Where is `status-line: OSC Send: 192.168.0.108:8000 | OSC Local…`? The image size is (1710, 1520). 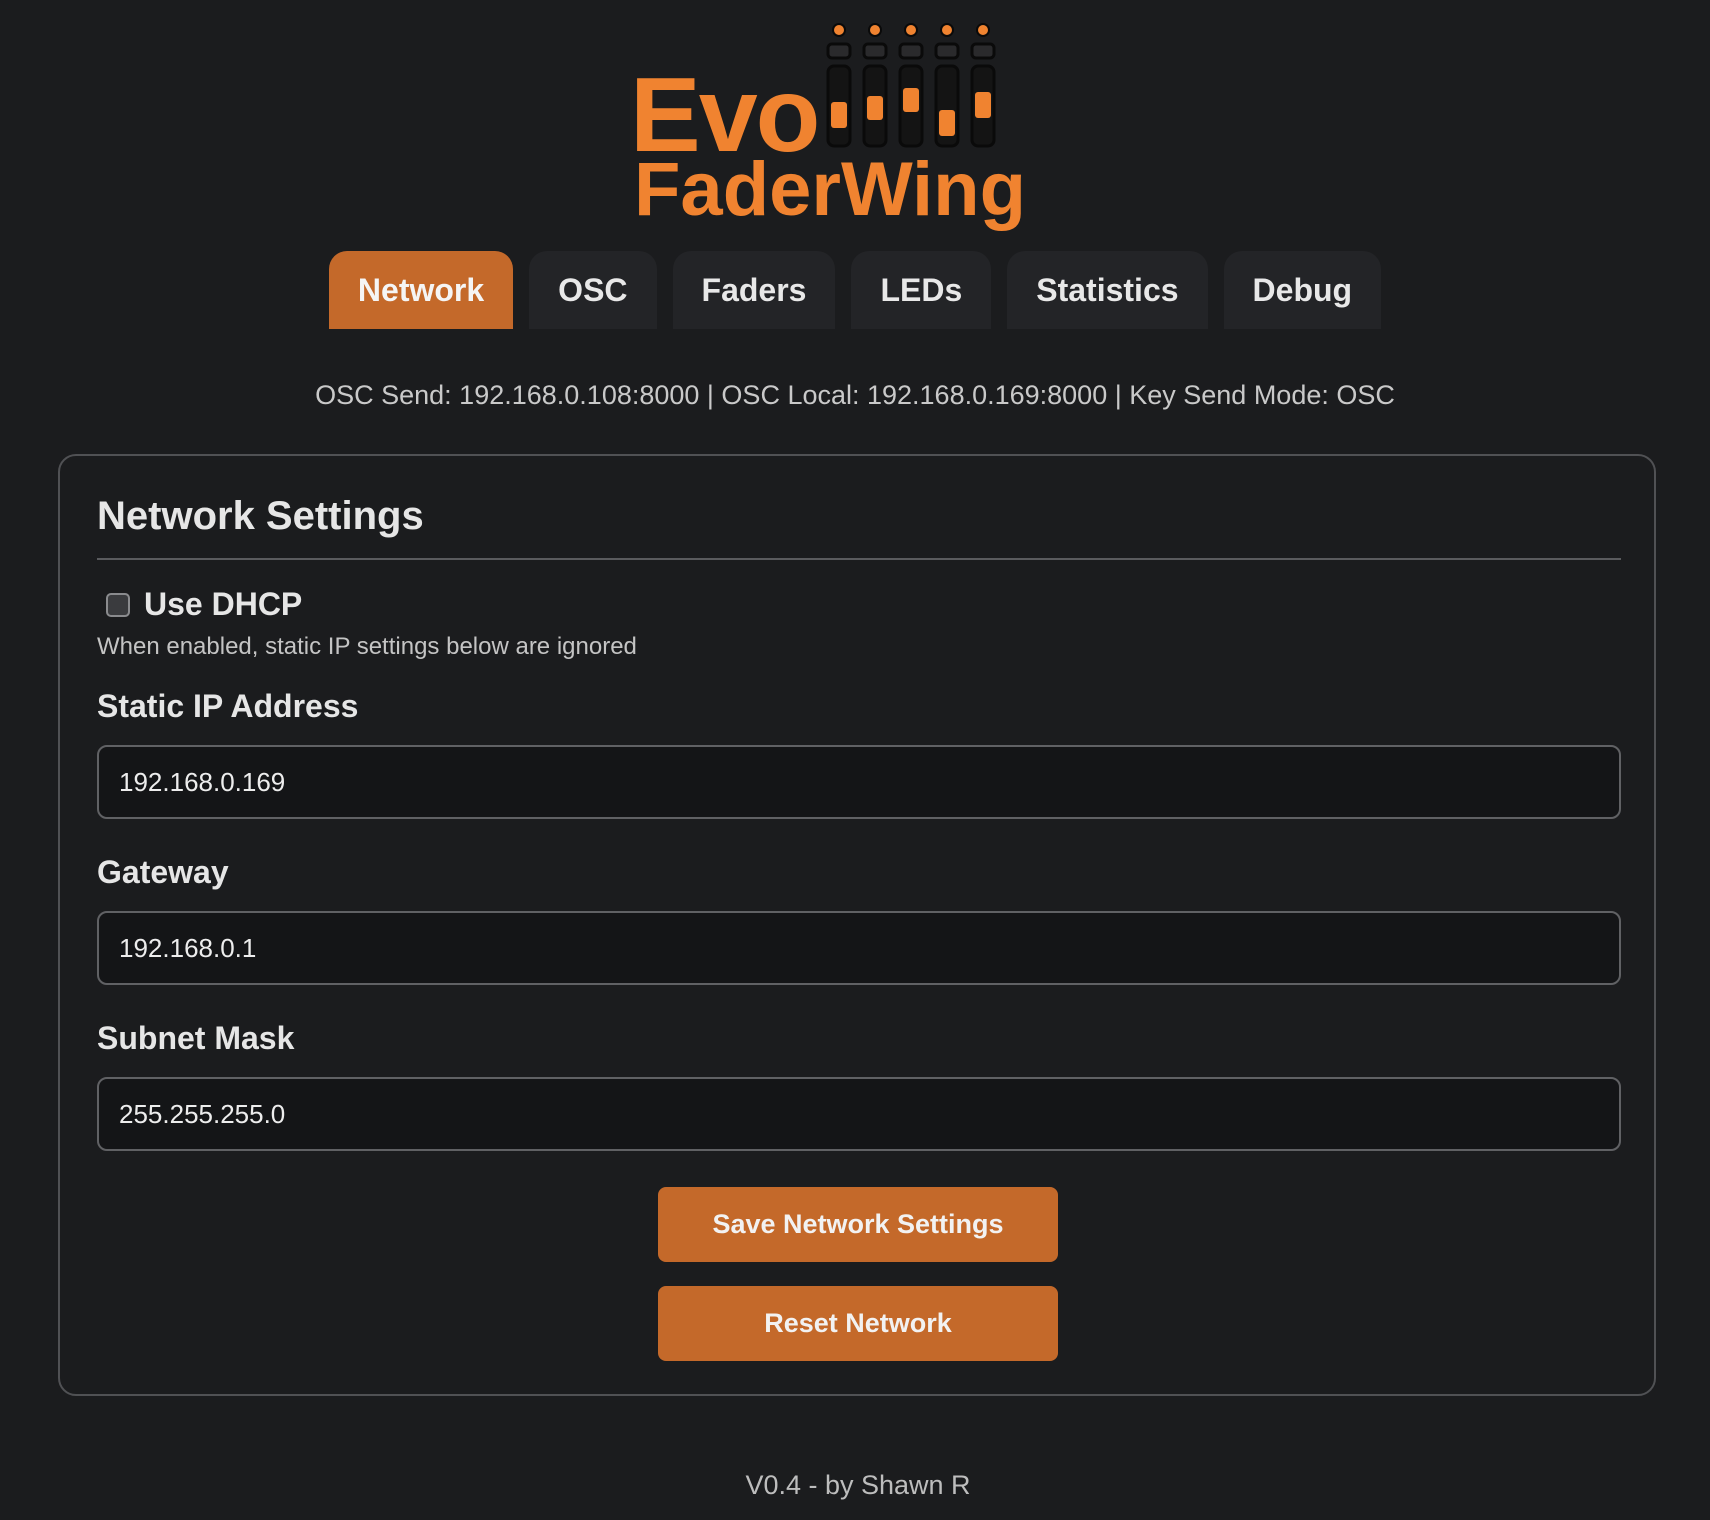 status-line: OSC Send: 192.168.0.108:8000 | OSC Local… is located at coordinates (855, 395).